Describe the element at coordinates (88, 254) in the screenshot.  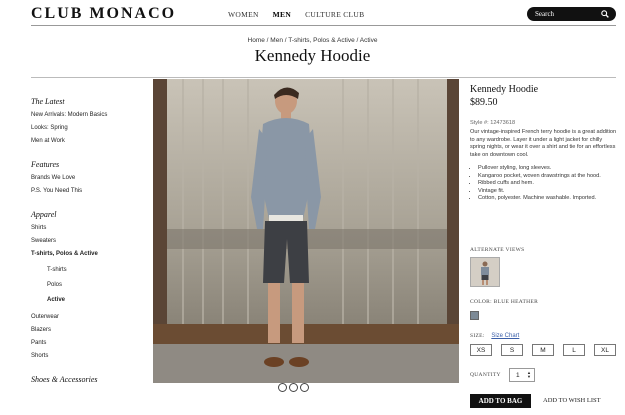
I see `sidebar-item-tshirts-polos-active: T-shirts, Polos & Active` at that location.